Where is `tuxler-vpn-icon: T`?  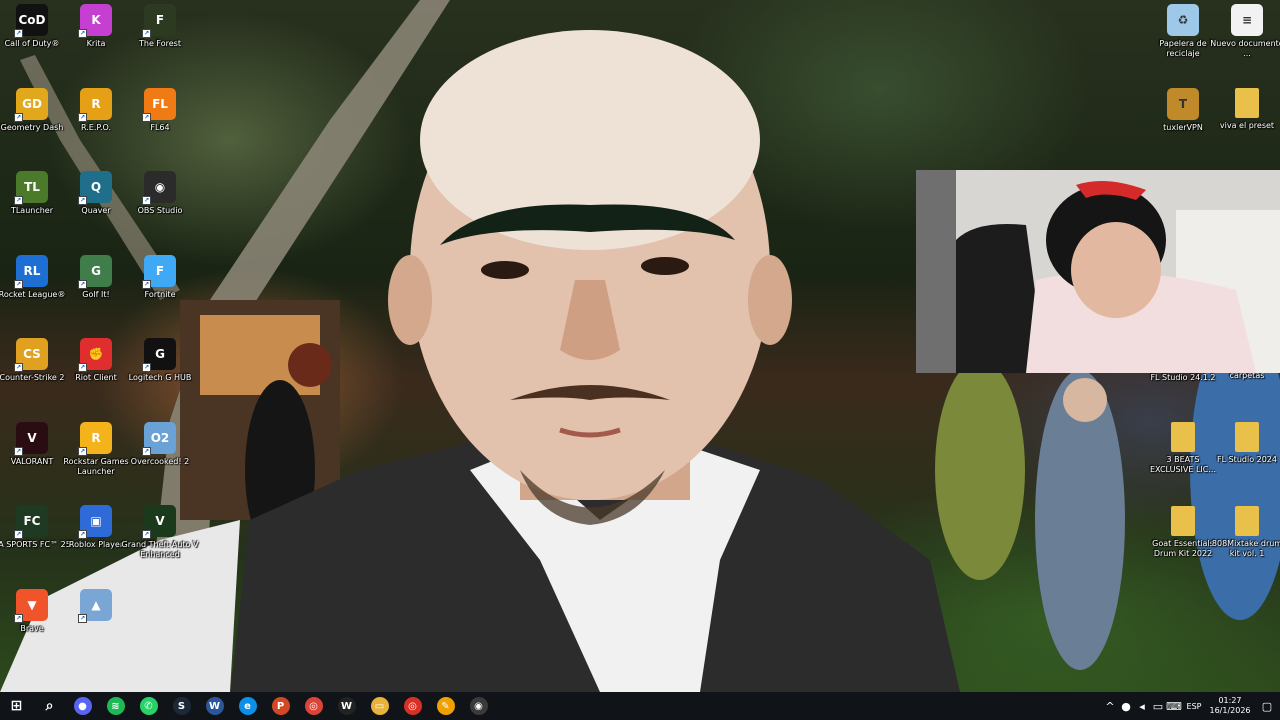 tuxler-vpn-icon: T is located at coordinates (1183, 104).